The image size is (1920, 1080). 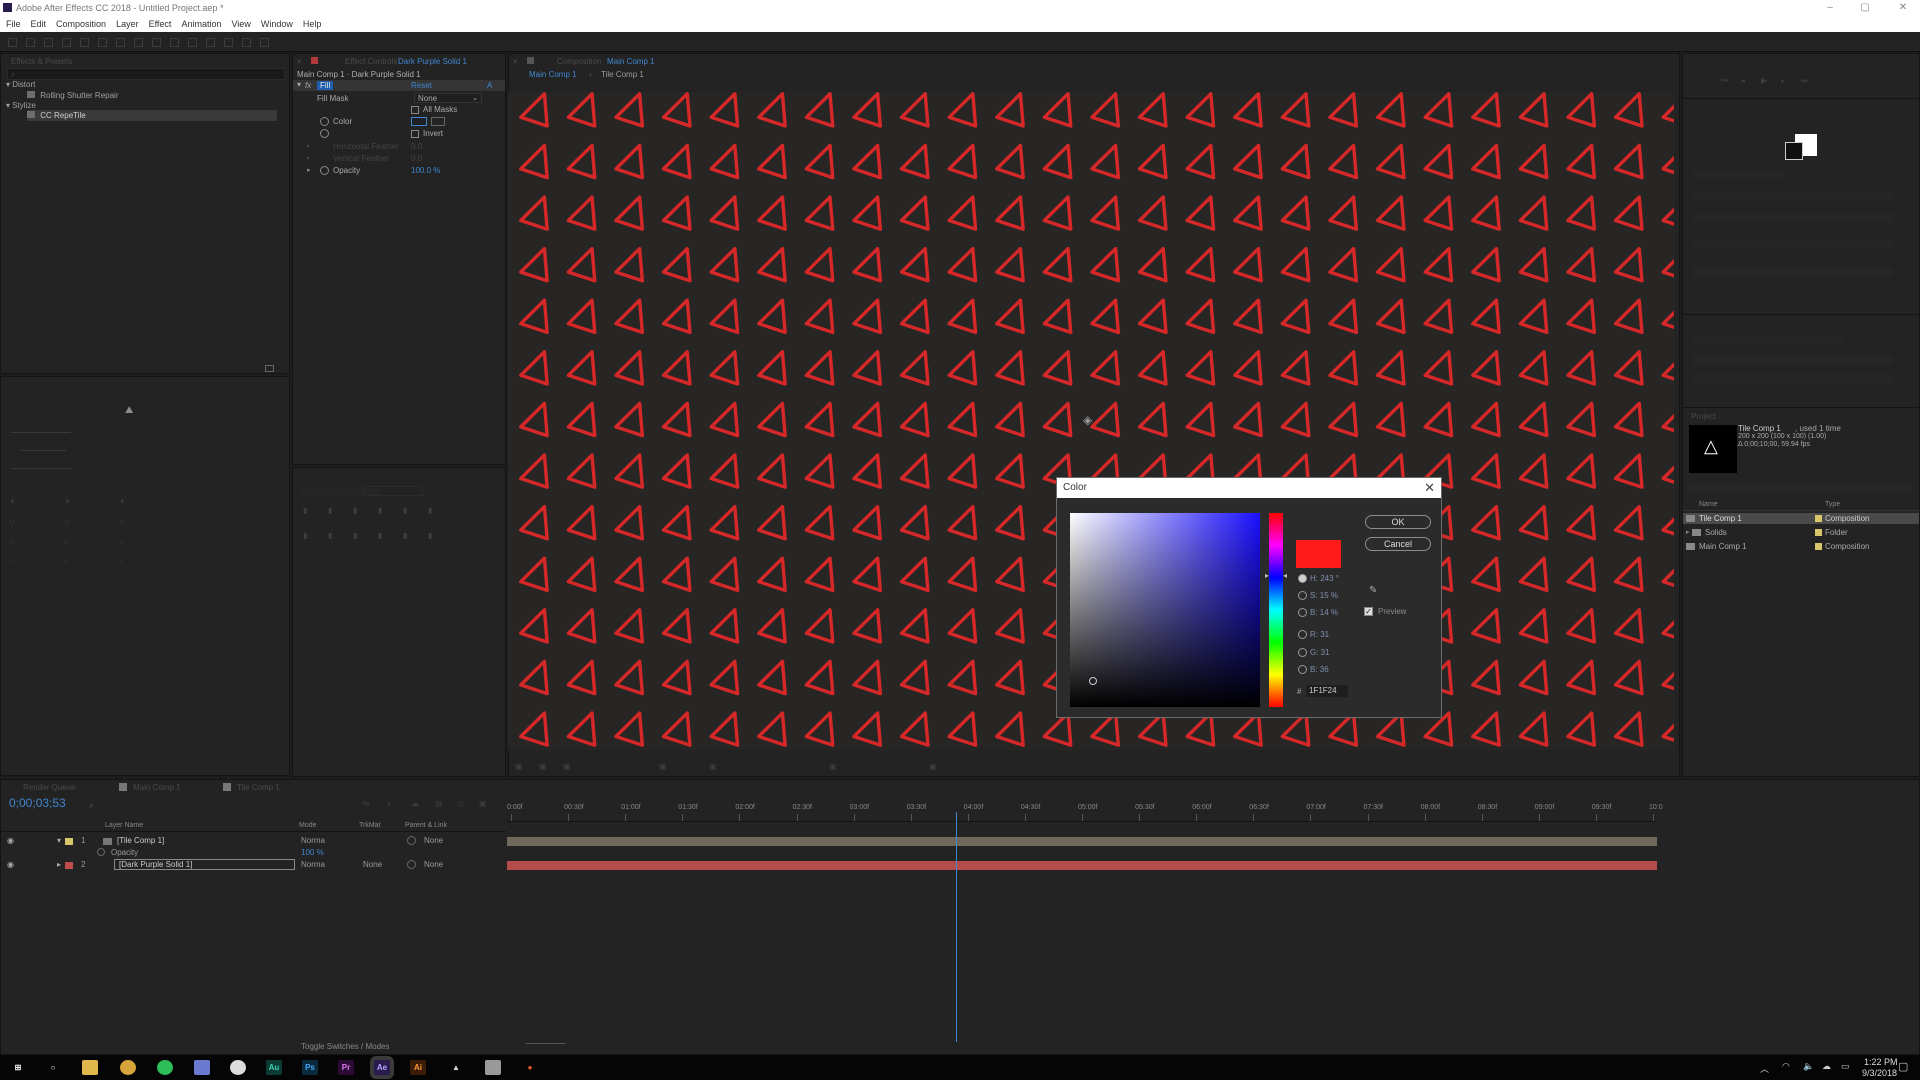 I want to click on clone-tool-icon, so click(x=210, y=42).